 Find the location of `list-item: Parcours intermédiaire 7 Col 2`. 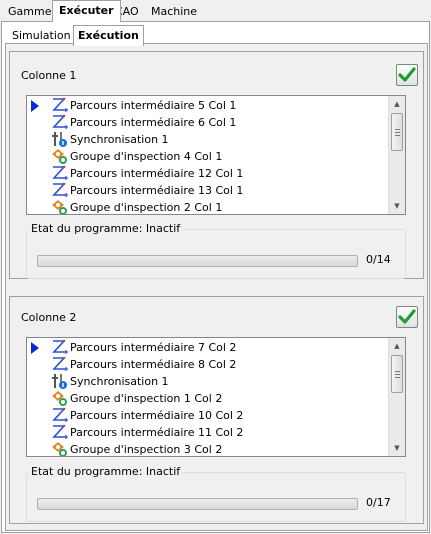

list-item: Parcours intermédiaire 7 Col 2 is located at coordinates (207, 347).